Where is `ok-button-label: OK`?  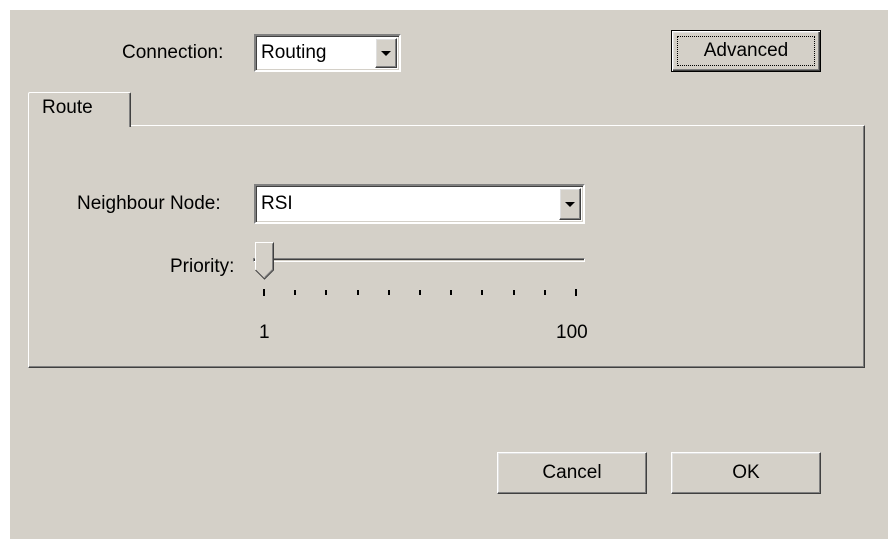
ok-button-label: OK is located at coordinates (746, 472).